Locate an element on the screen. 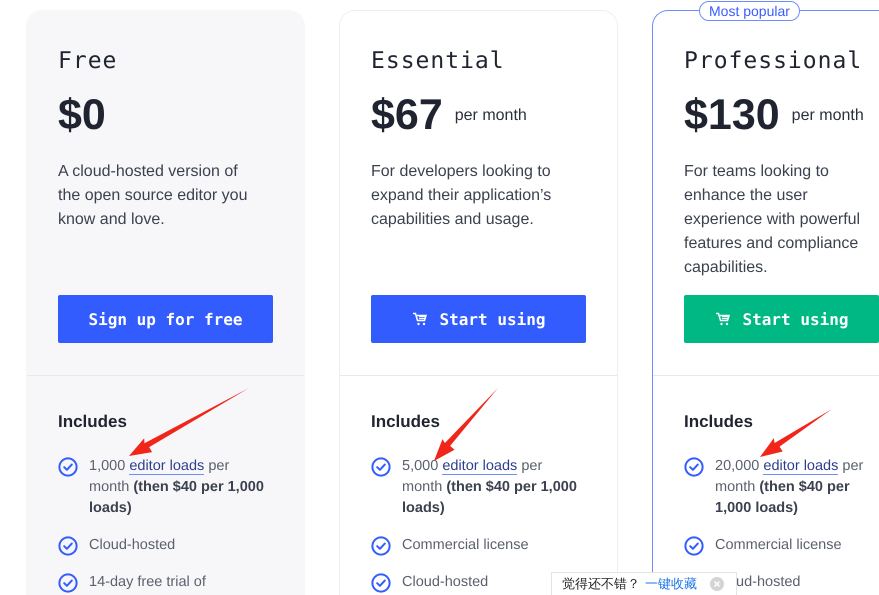 This screenshot has width=879, height=595. plan-description: A cloud-hosted version of the open source editor you know and love. is located at coordinates (153, 196).